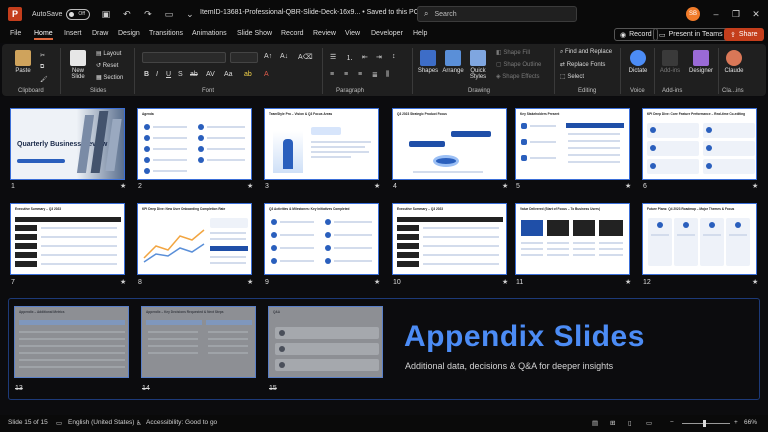 The width and height of the screenshot is (768, 432). I want to click on columns-icon: ⫼, so click(387, 75).